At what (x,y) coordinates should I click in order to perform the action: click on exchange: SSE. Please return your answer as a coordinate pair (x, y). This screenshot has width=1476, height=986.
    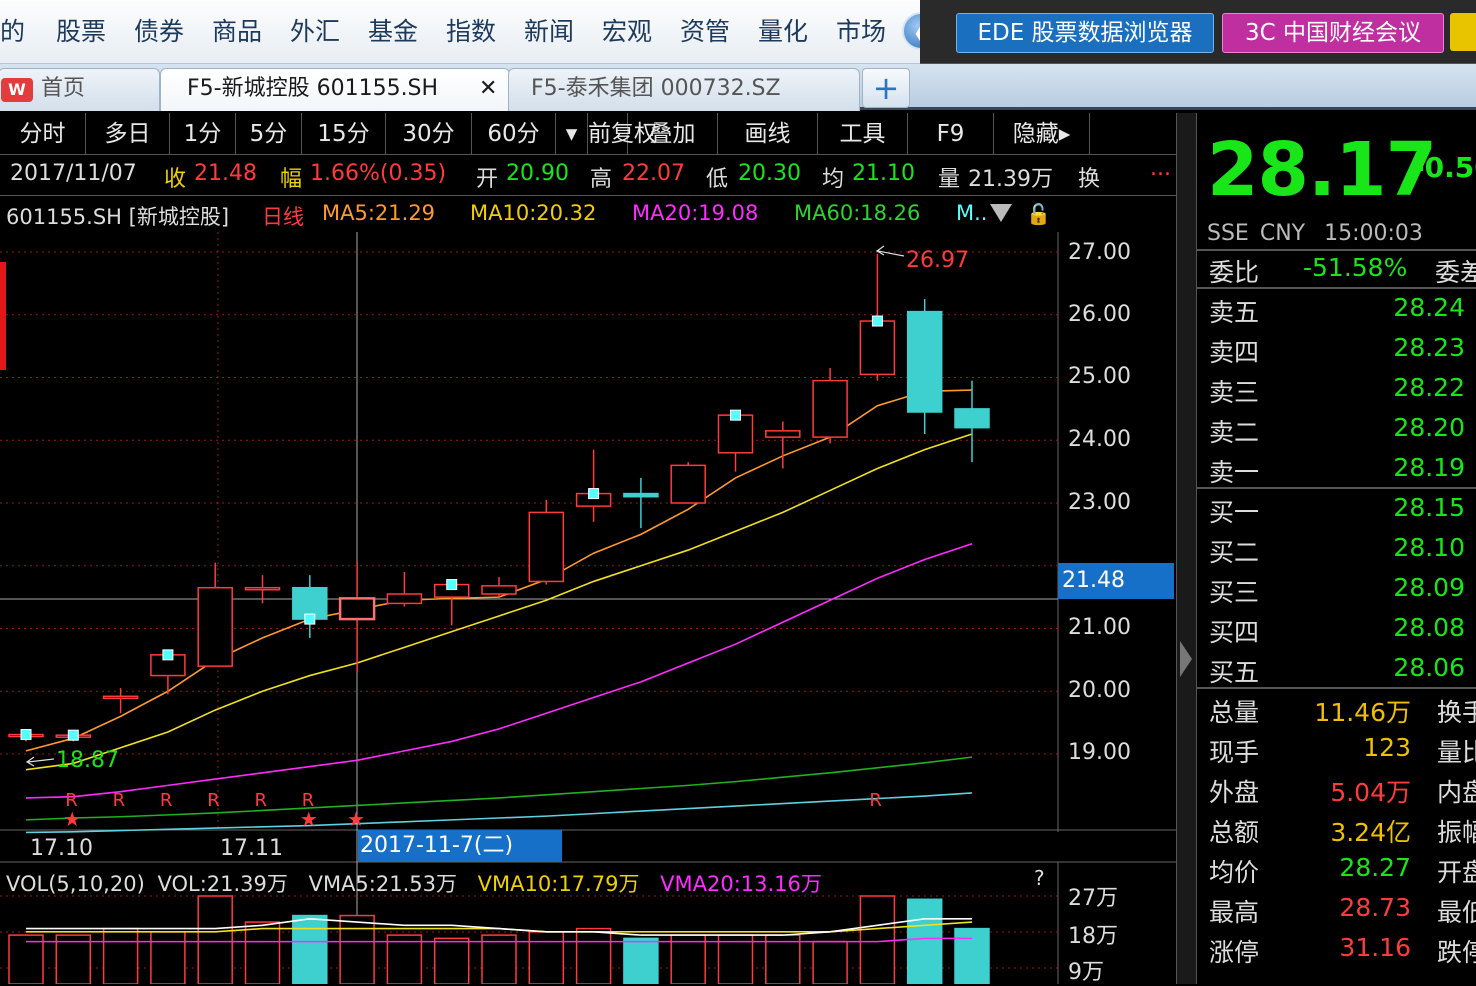
    Looking at the image, I should click on (1228, 233).